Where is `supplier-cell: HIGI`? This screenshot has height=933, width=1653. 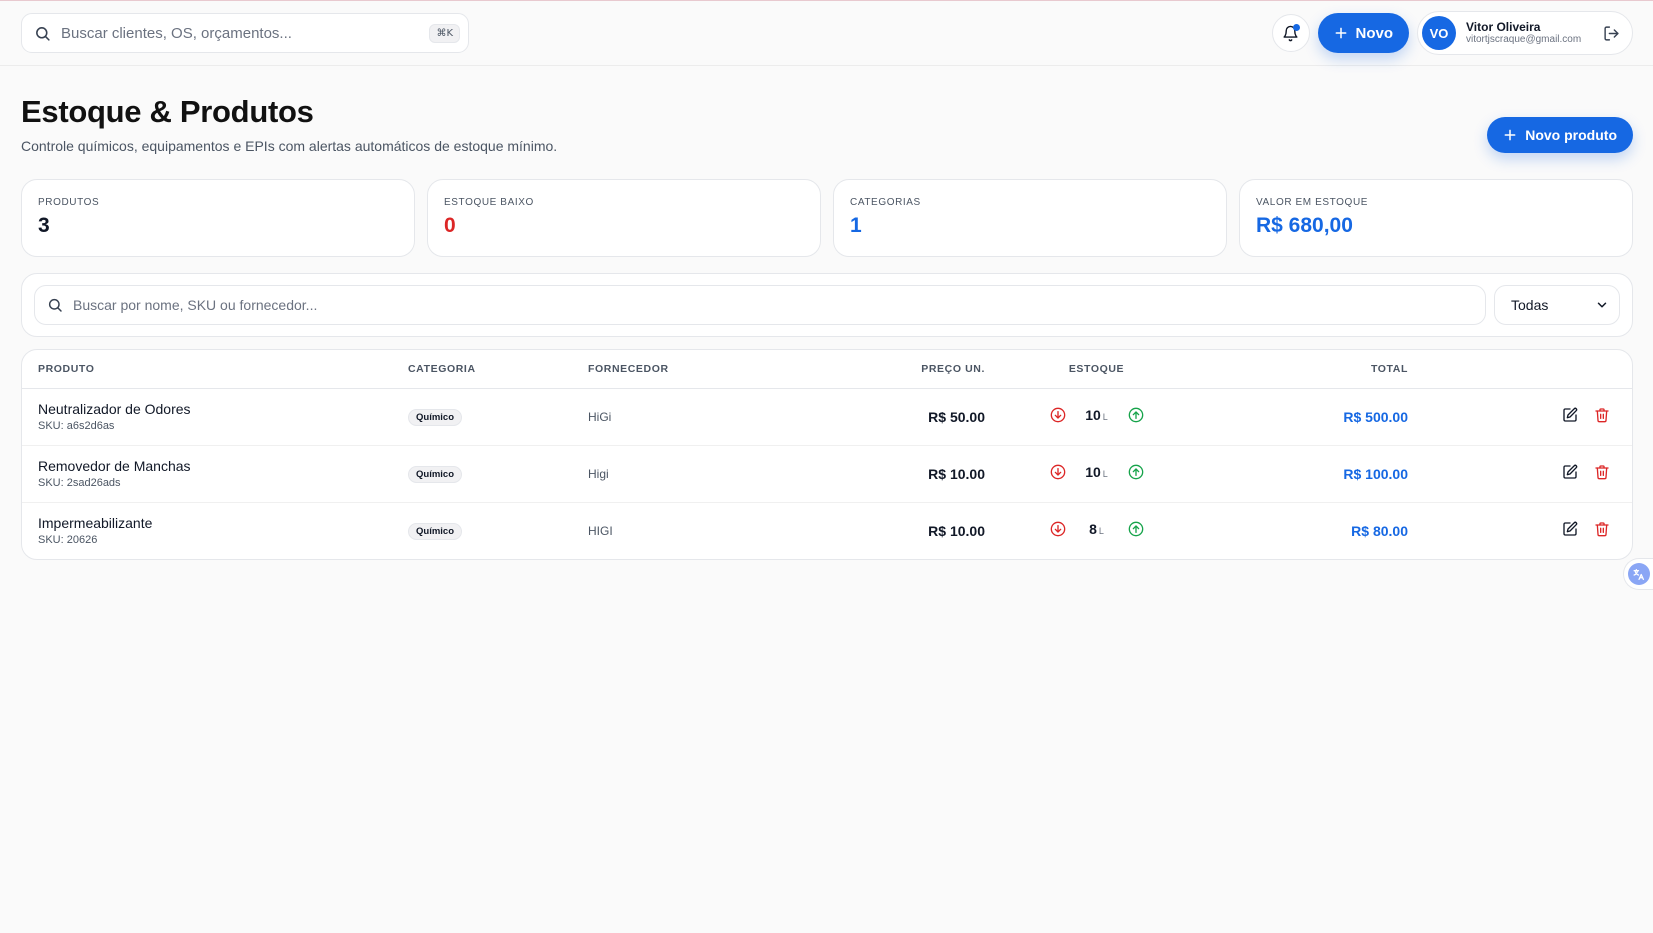 supplier-cell: HIGI is located at coordinates (680, 530).